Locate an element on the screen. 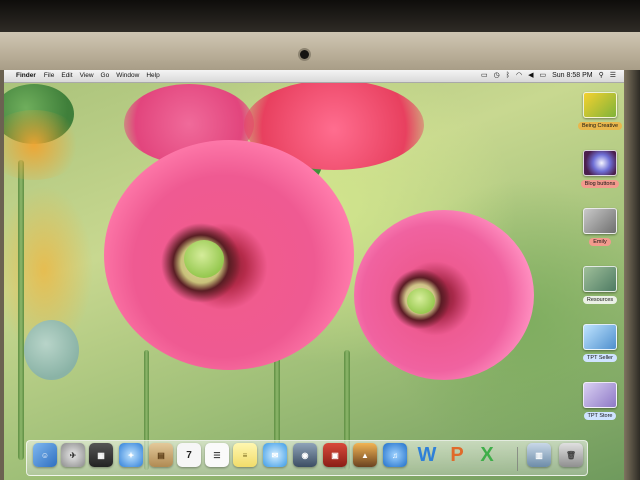 This screenshot has width=640, height=480. dock-word-icon: W is located at coordinates (427, 455).